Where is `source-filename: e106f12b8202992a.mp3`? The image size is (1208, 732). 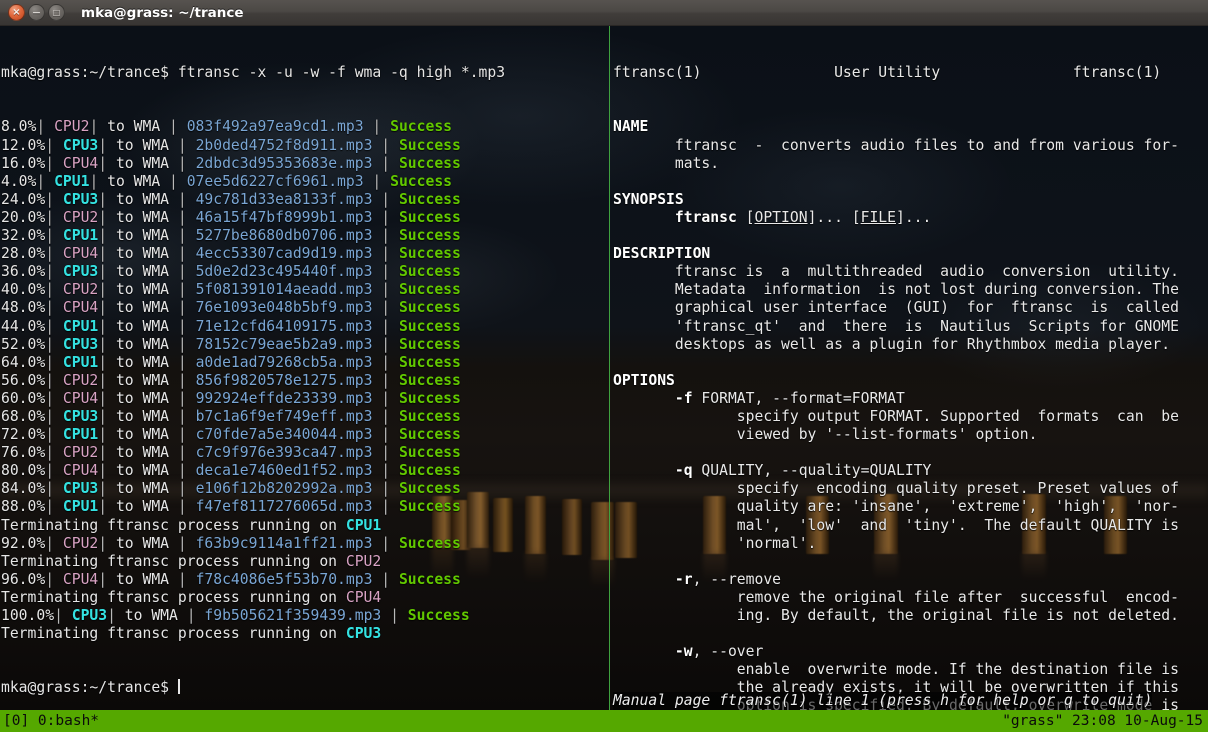 source-filename: e106f12b8202992a.mp3 is located at coordinates (284, 489).